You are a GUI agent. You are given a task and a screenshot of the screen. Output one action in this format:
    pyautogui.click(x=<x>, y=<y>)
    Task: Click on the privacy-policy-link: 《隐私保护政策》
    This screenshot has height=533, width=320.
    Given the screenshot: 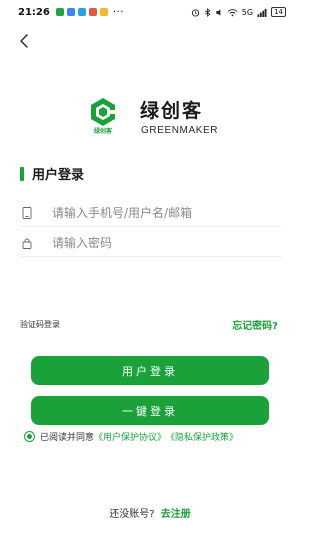 What is the action you would take?
    pyautogui.click(x=202, y=436)
    